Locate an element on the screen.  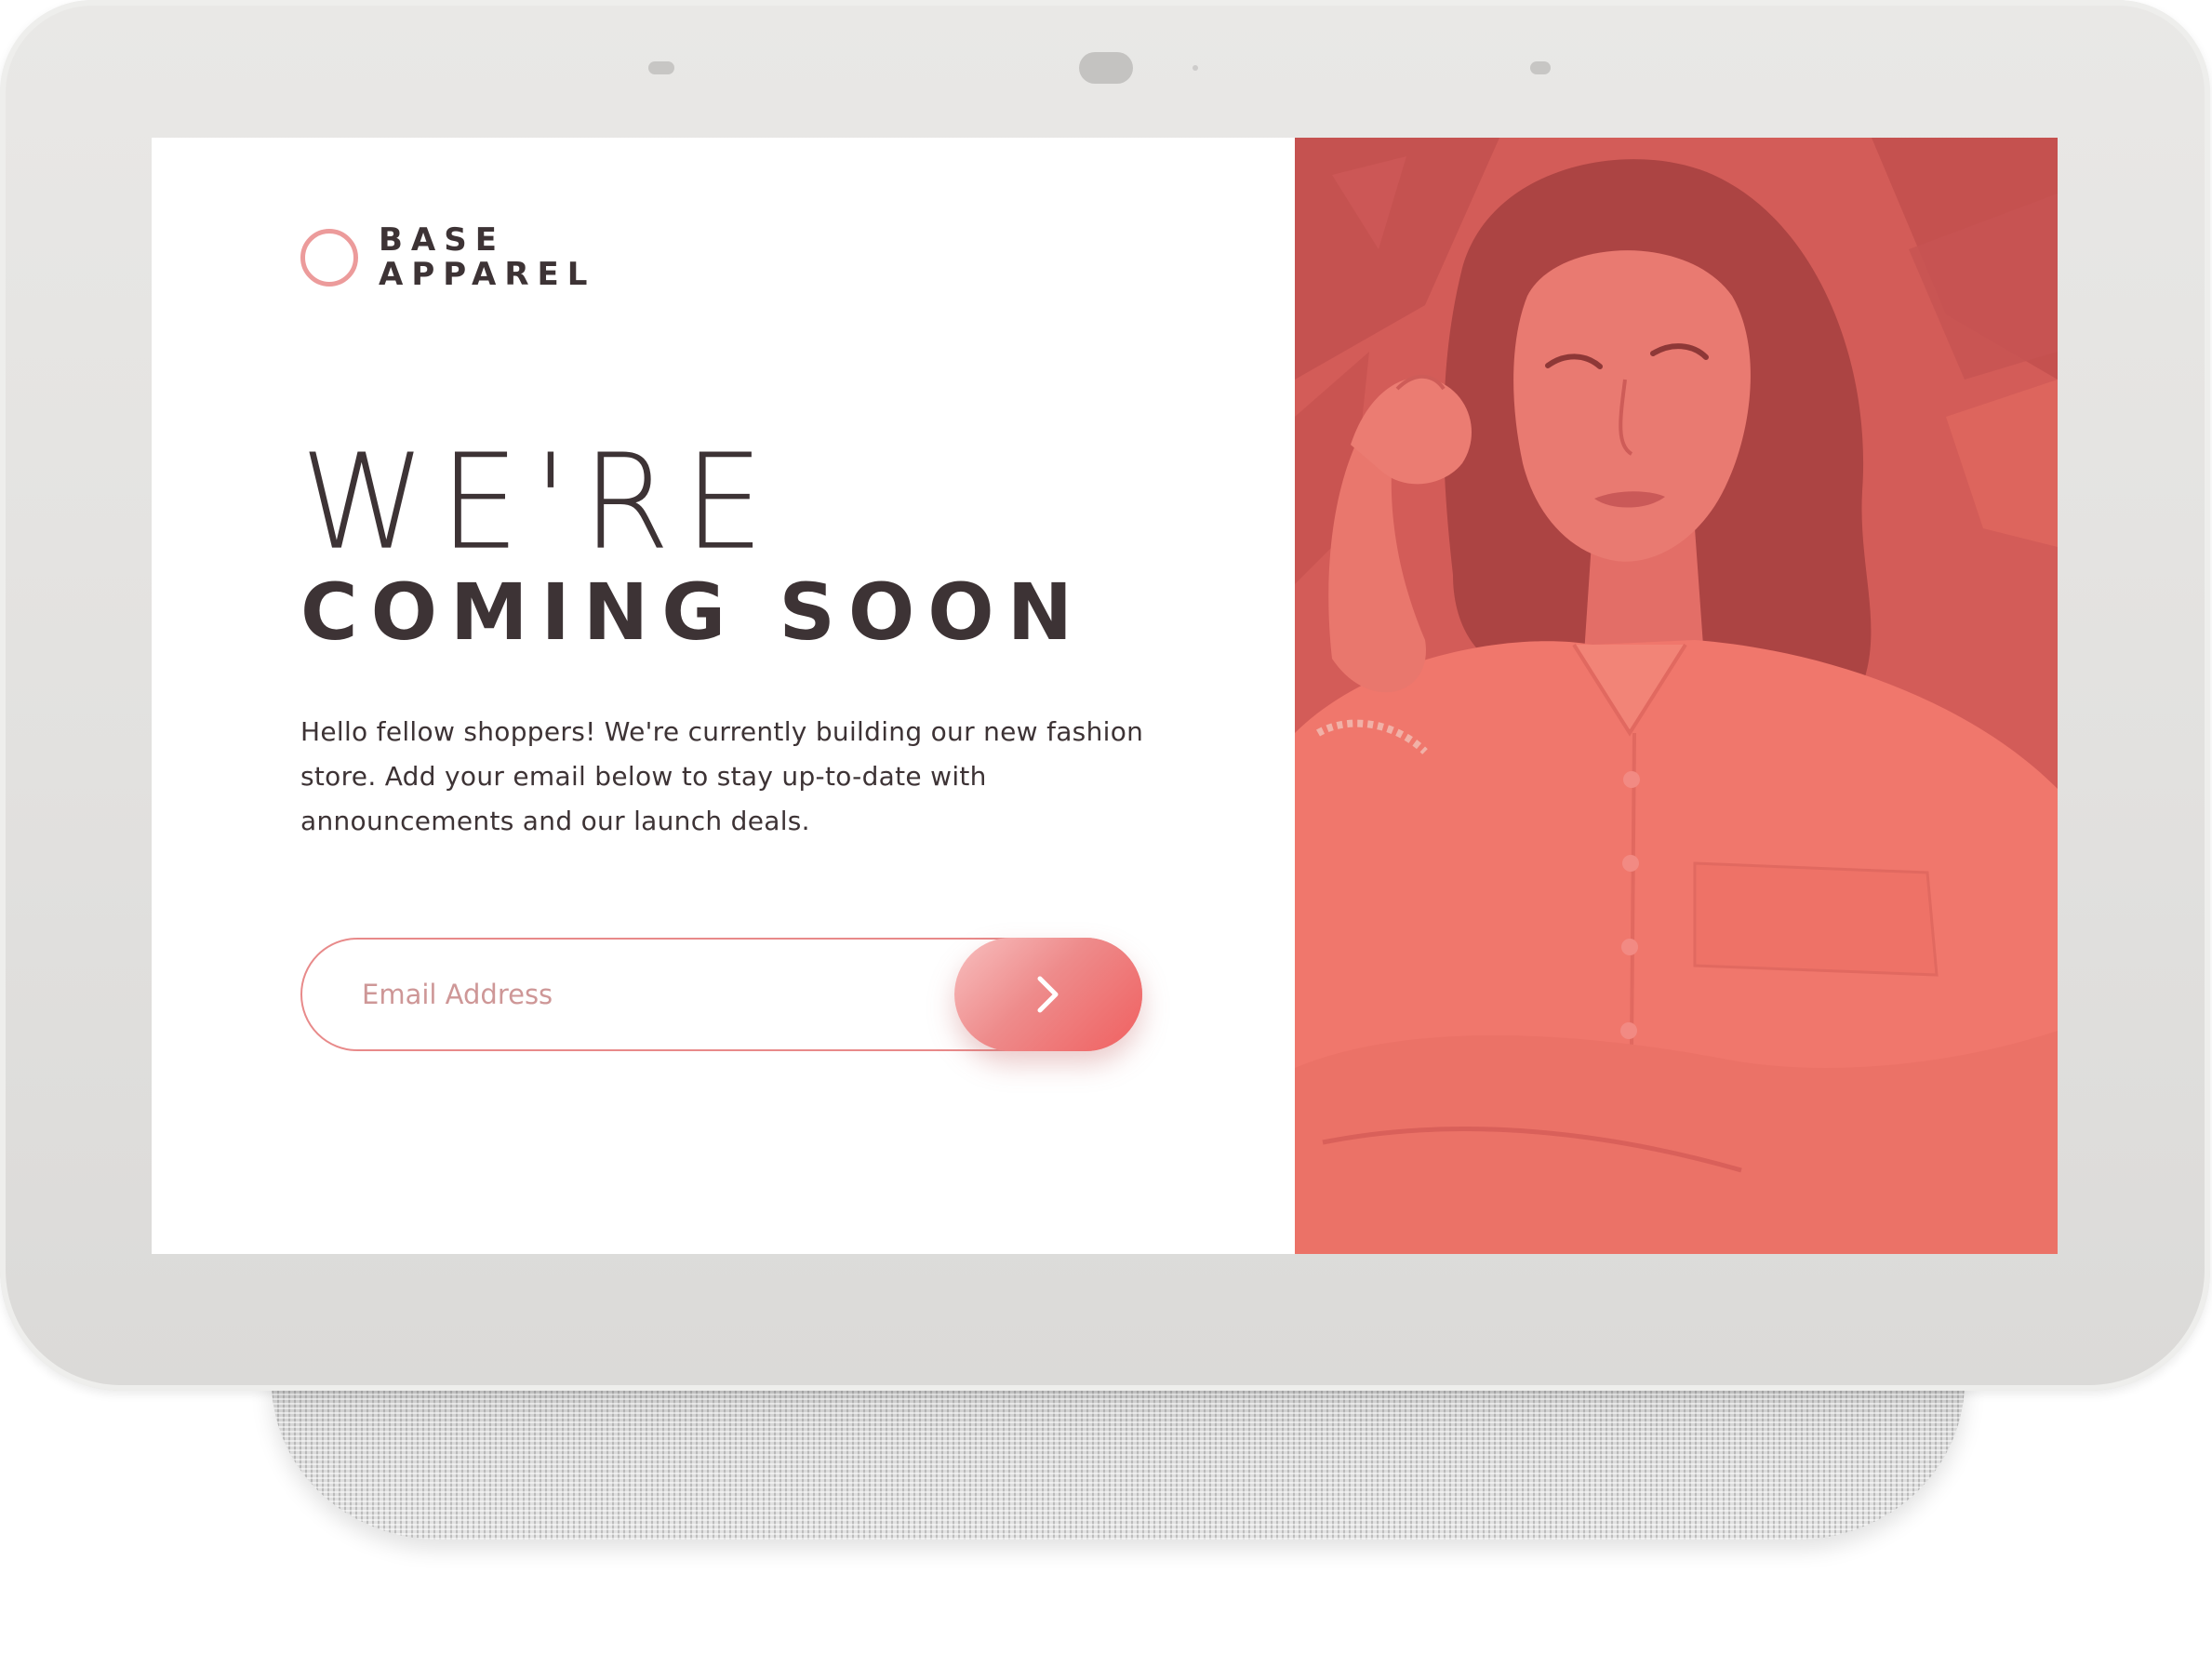
submit-button is located at coordinates (1048, 994).